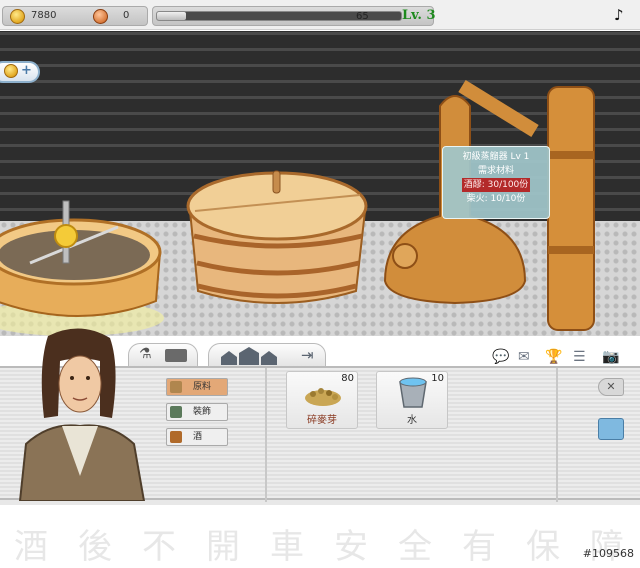 This screenshot has height=568, width=640. What do you see at coordinates (319, 543) in the screenshot?
I see `slogan: 酒 後 不 開 車 安 全 有 保 障` at bounding box center [319, 543].